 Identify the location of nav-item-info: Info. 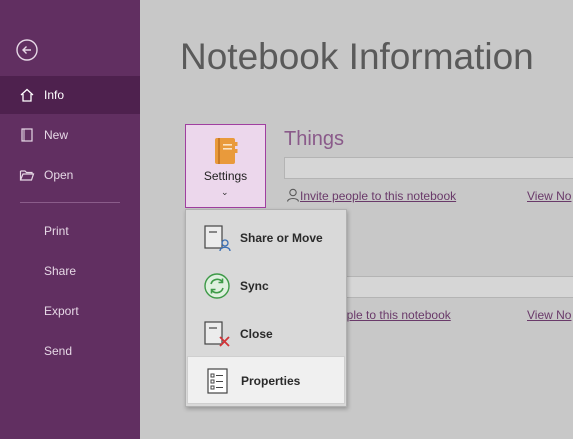
(70, 95).